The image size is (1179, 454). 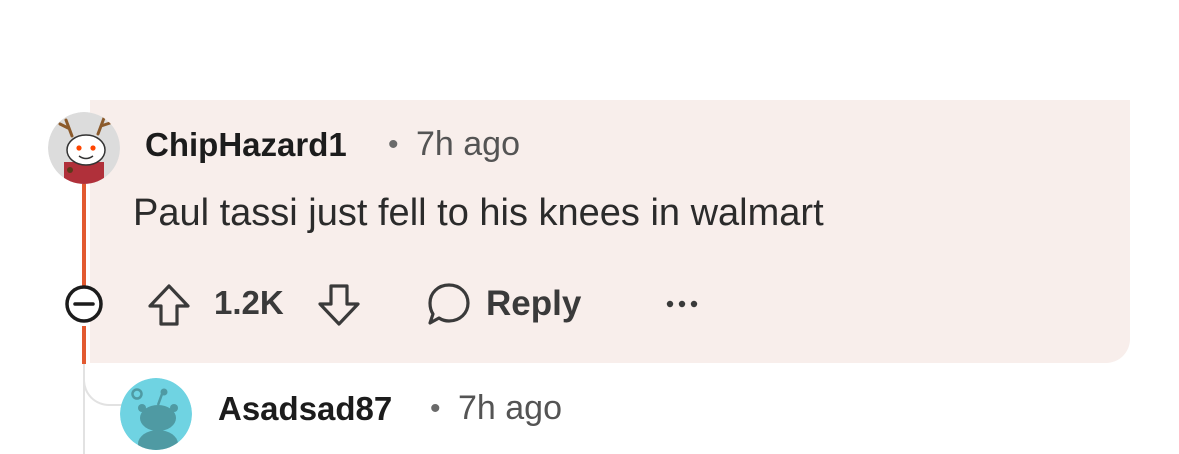 What do you see at coordinates (84, 345) in the screenshot?
I see `thread-line-lower` at bounding box center [84, 345].